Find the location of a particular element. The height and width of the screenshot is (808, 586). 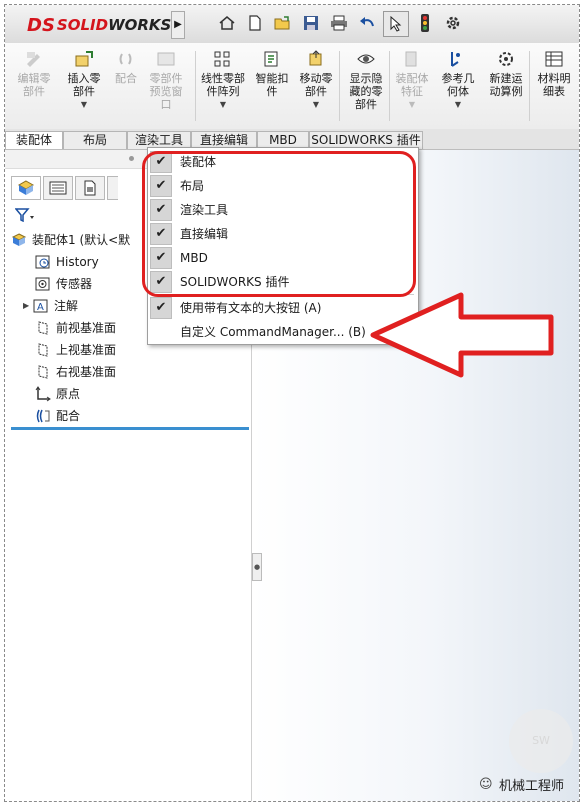

tree-root-assembly: 装配体1 (默认<默 is located at coordinates (70, 240).